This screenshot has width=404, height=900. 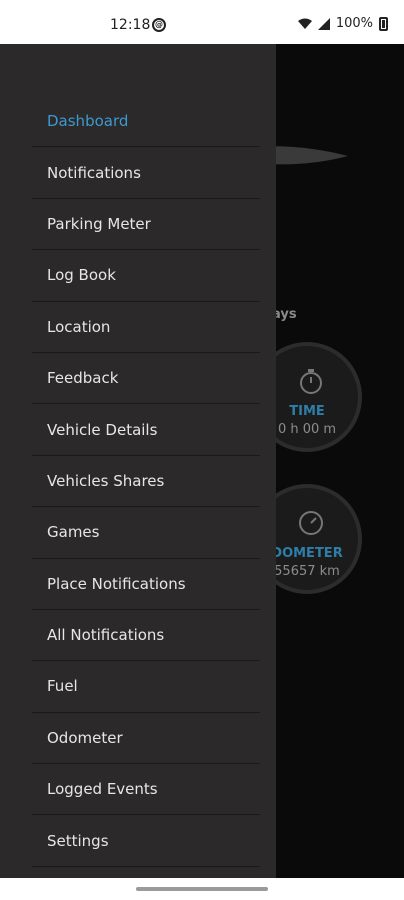 What do you see at coordinates (146, 173) in the screenshot?
I see `menu-item-notifications: Notifications` at bounding box center [146, 173].